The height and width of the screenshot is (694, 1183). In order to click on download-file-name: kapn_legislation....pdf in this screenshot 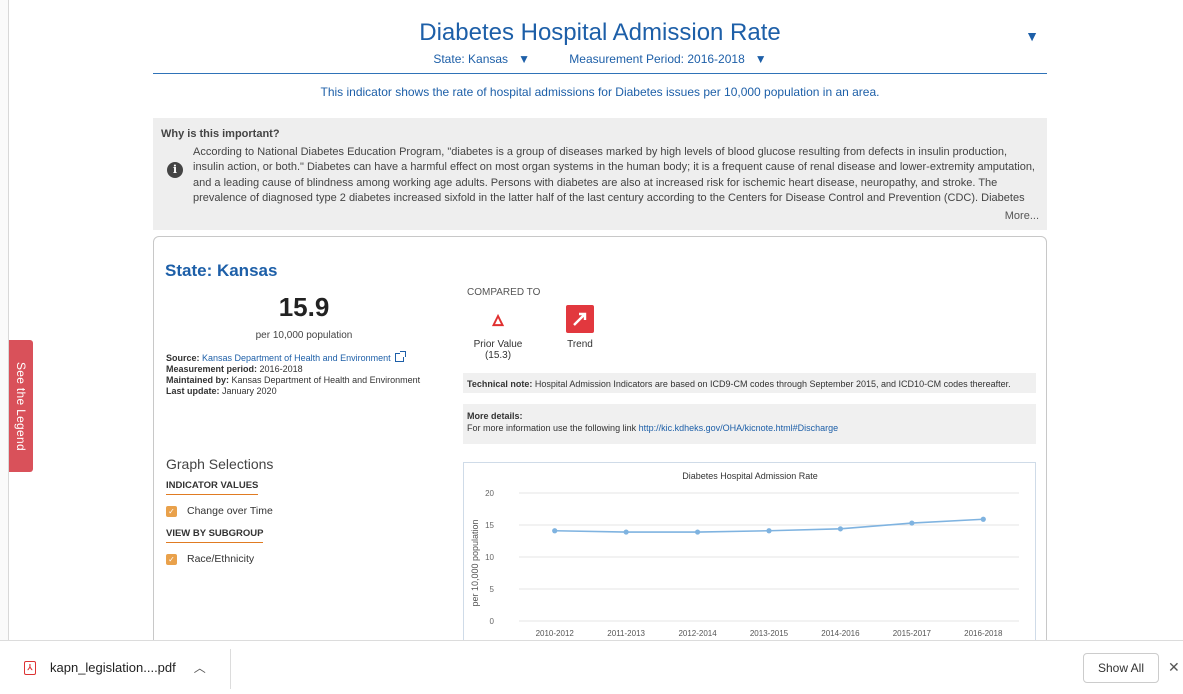, I will do `click(113, 667)`.